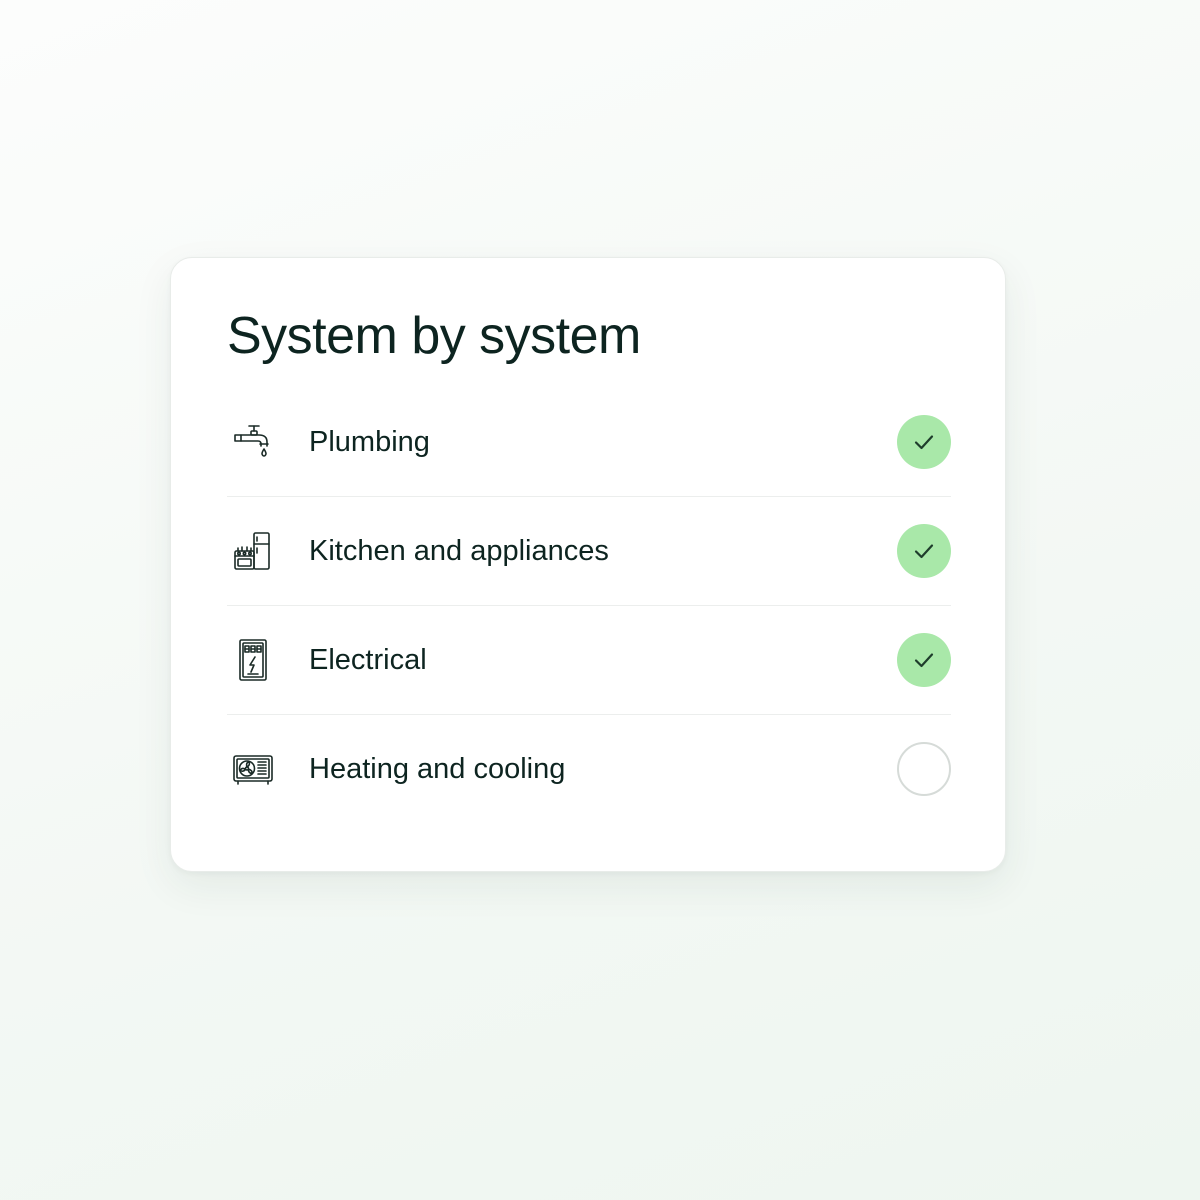 The image size is (1200, 1200). I want to click on ac-unit-icon, so click(253, 769).